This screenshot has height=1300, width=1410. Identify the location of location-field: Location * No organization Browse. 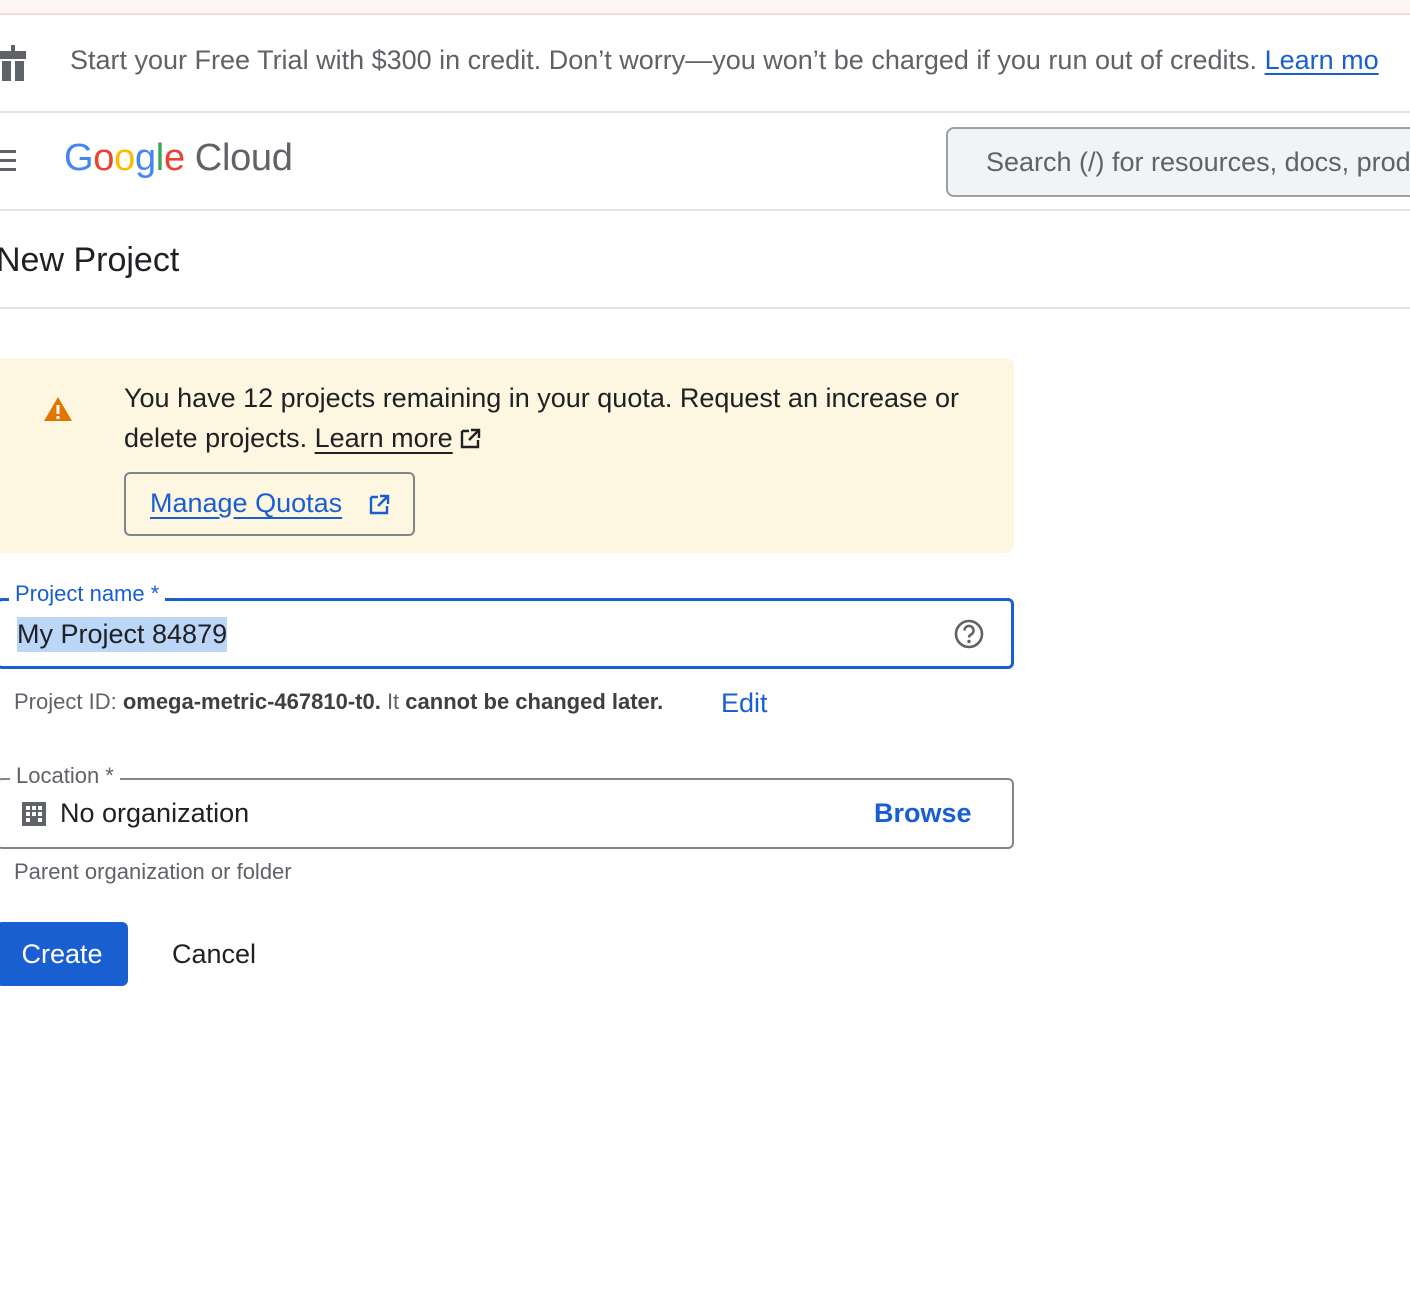
(507, 806).